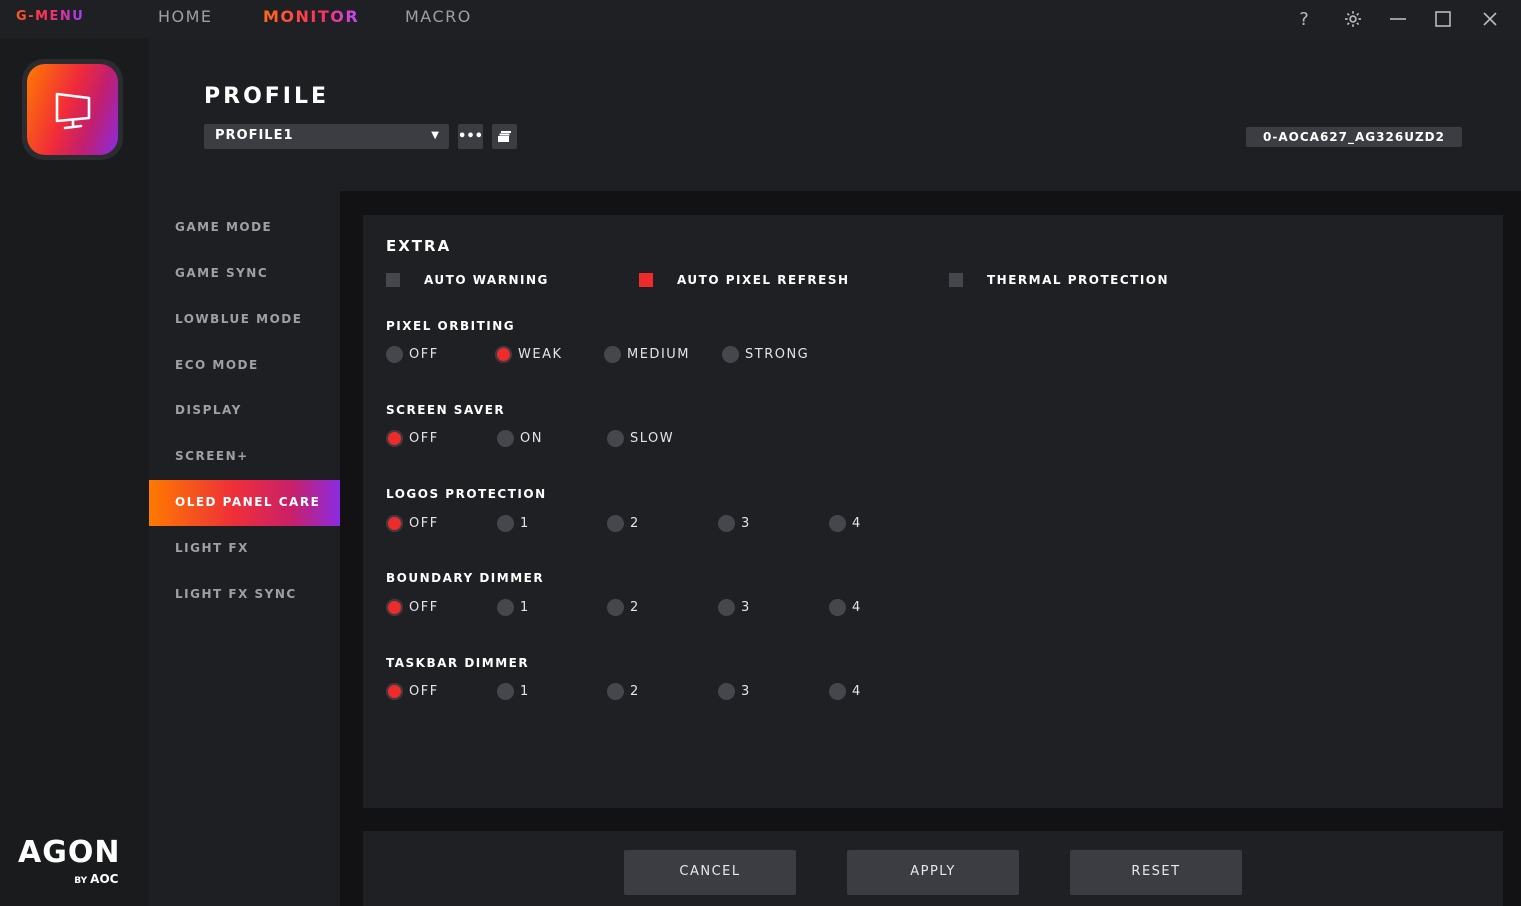 Image resolution: width=1521 pixels, height=906 pixels. Describe the element at coordinates (412, 523) in the screenshot. I see `logos-protection-off: OFF` at that location.